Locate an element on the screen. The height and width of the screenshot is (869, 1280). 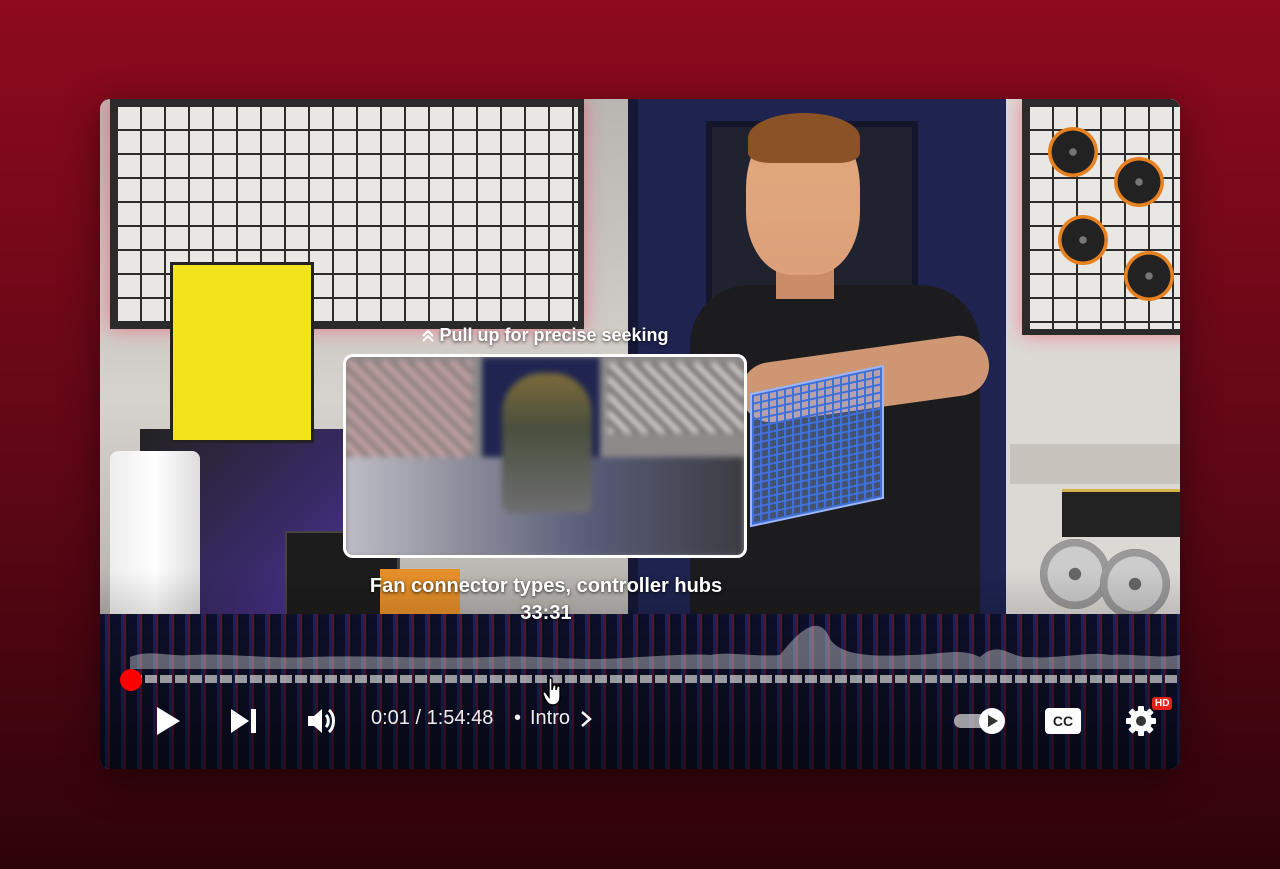
subtitles-button: CC is located at coordinates (1063, 721).